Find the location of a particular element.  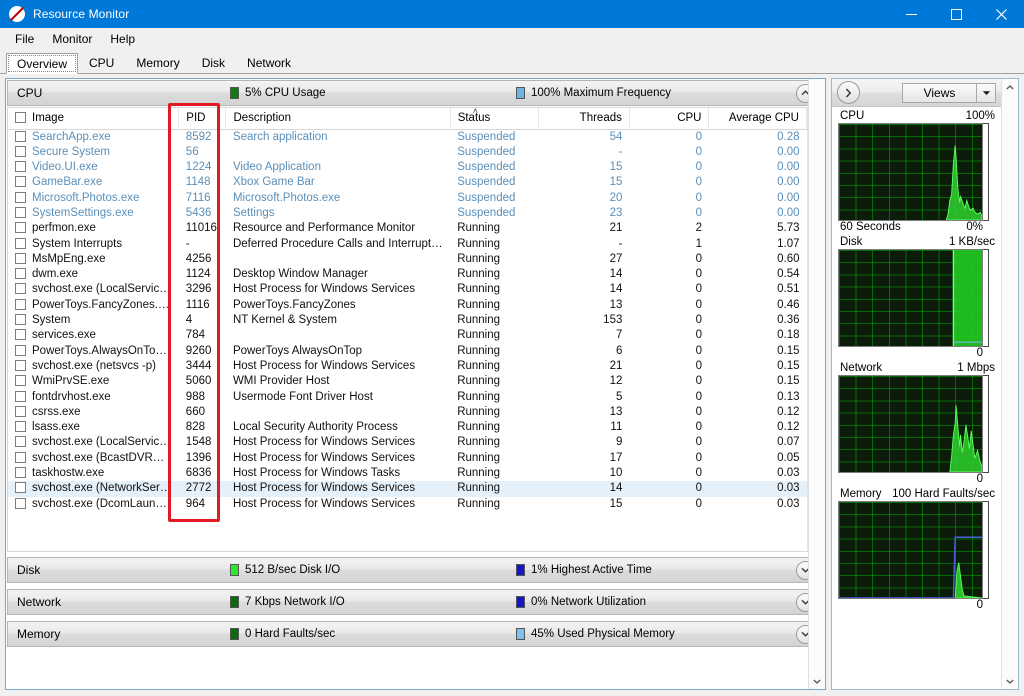

cell-pid: 3444 is located at coordinates (198, 365).